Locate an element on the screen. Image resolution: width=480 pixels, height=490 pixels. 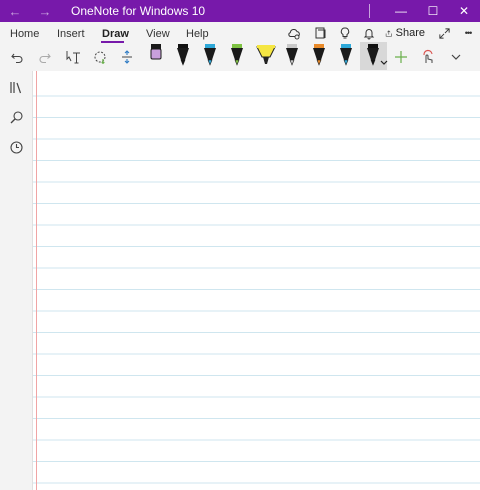
add-space-button is located at coordinates (127, 57).